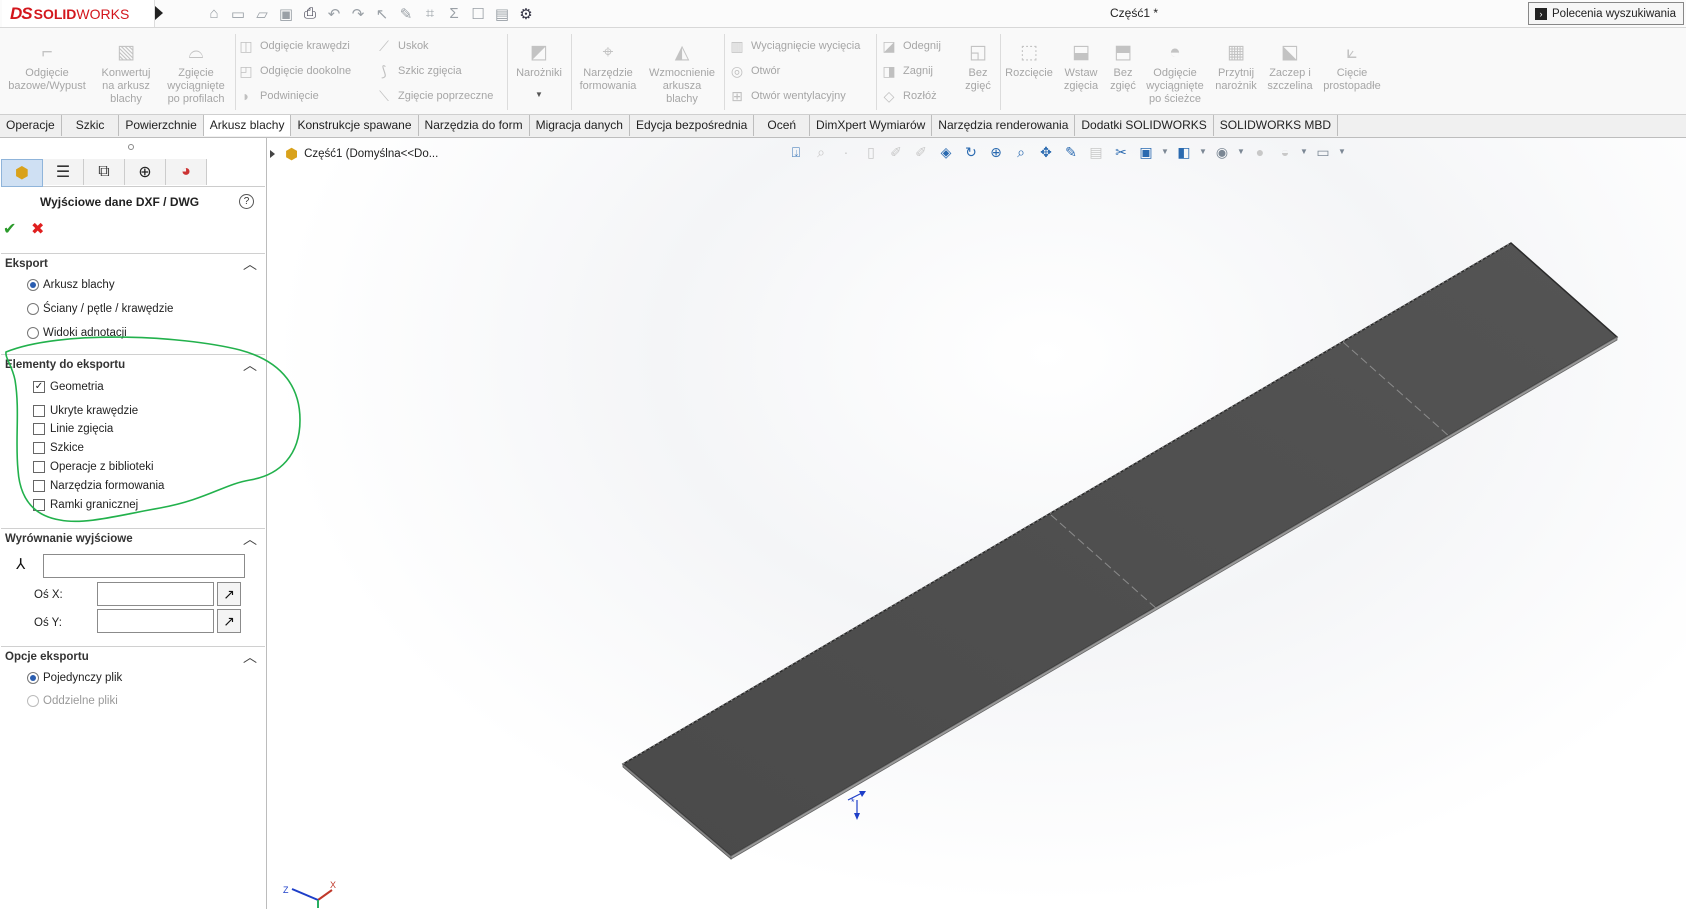  I want to click on origin-marker: *, so click(856, 805).